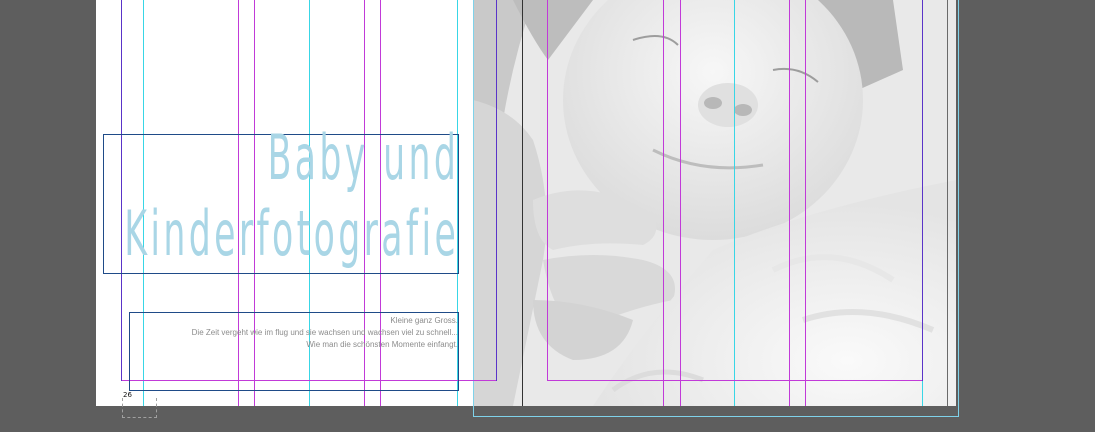  Describe the element at coordinates (363, 157) in the screenshot. I see `title-line-1: Baby und` at that location.